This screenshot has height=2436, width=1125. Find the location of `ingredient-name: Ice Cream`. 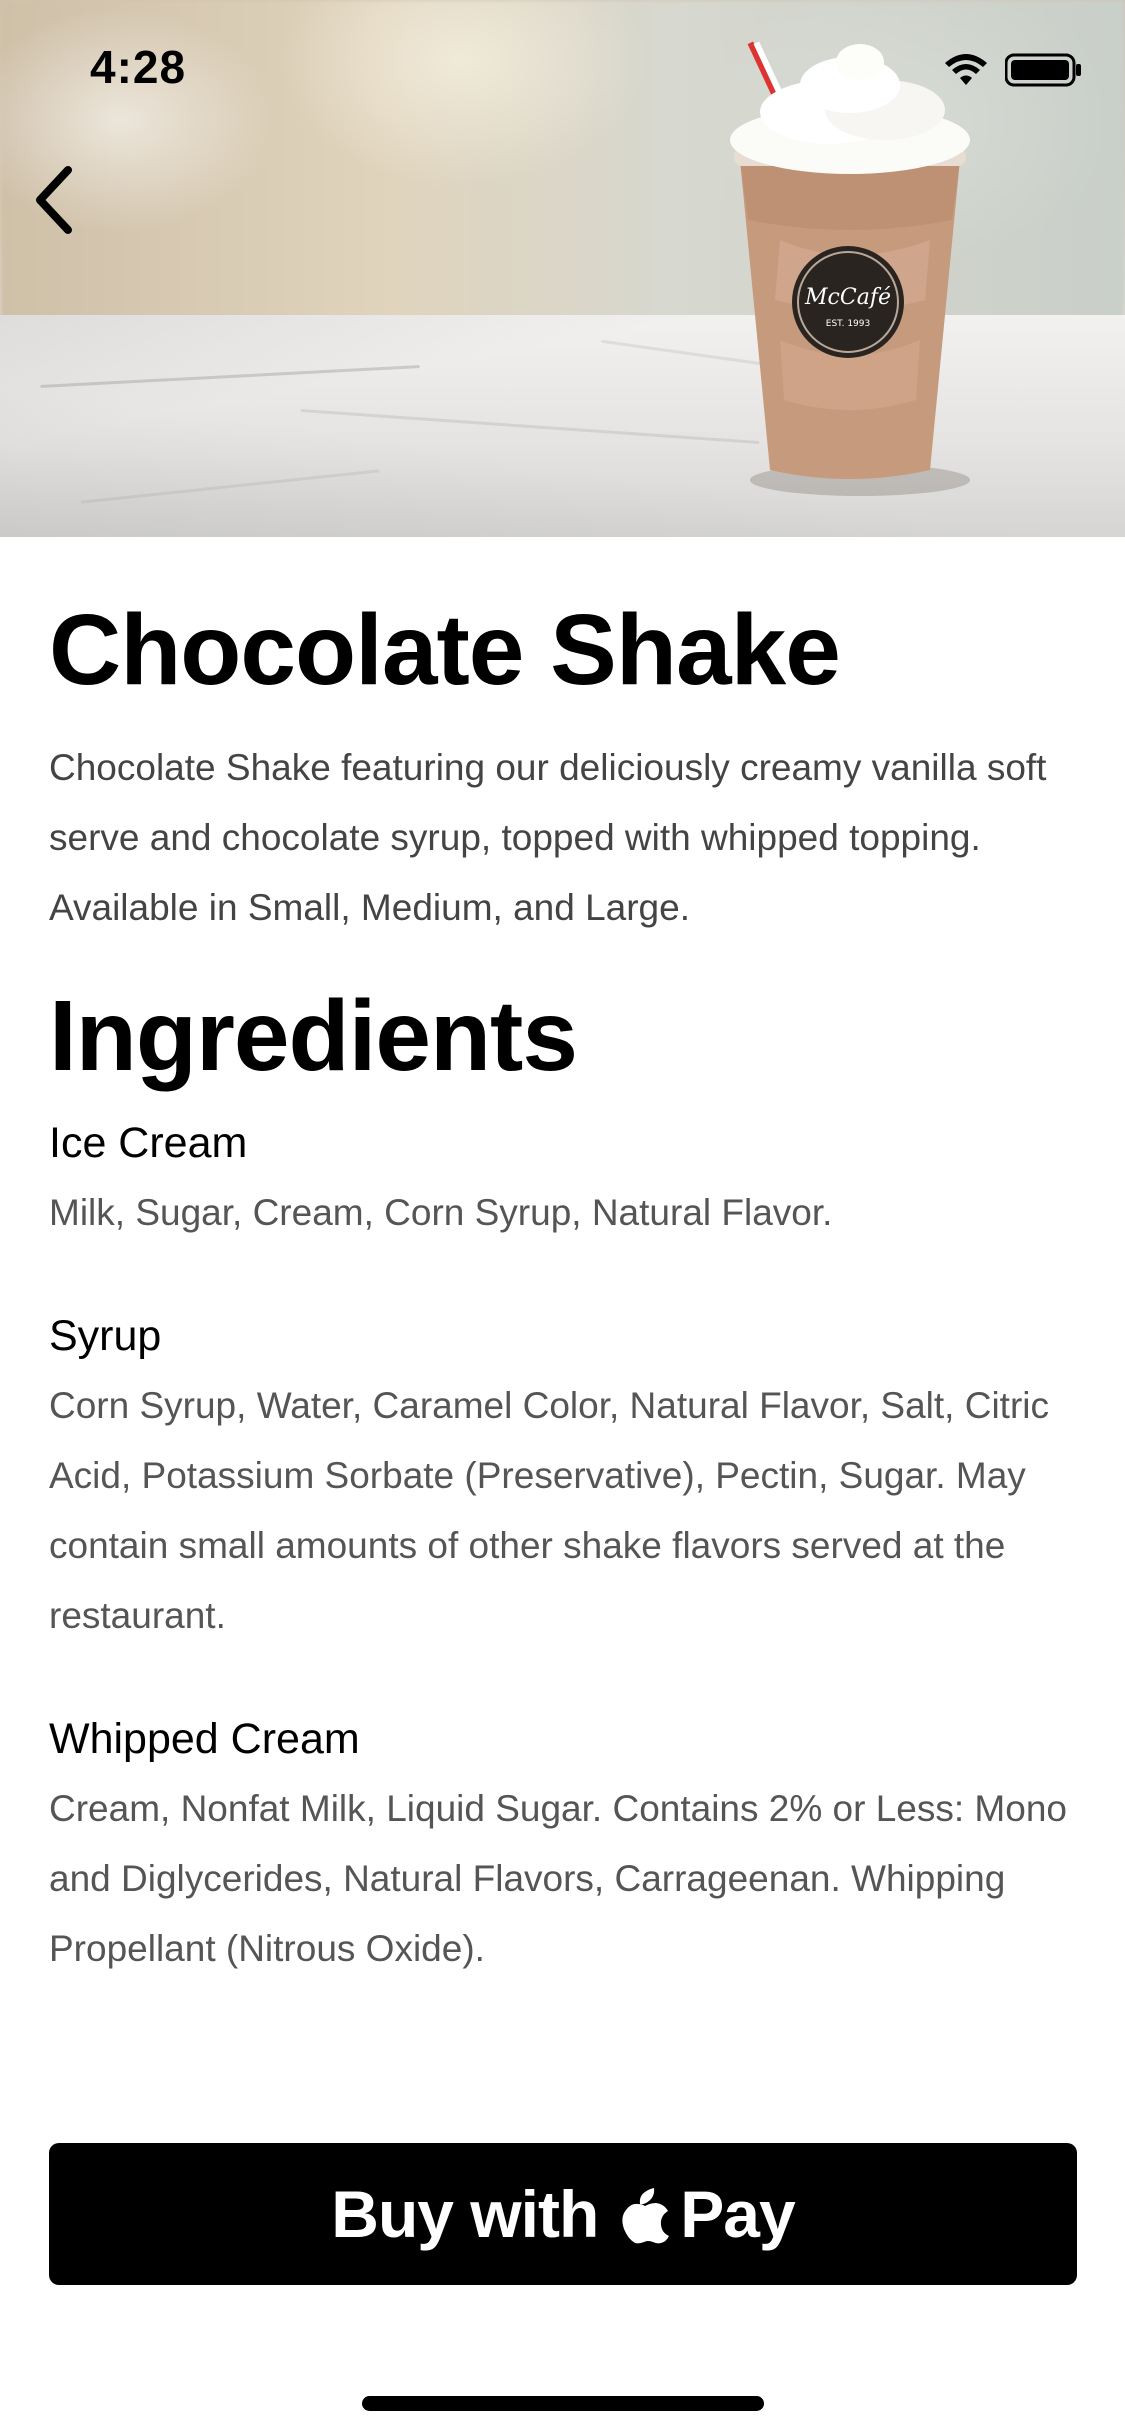

ingredient-name: Ice Cream is located at coordinates (148, 1143).